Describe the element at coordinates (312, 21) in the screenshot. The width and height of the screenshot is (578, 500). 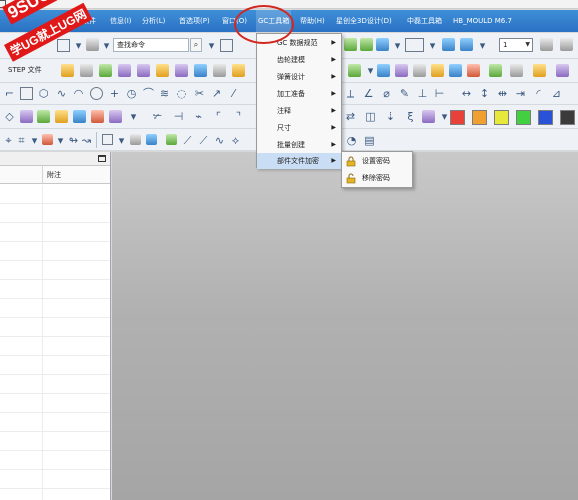
I see `menu-help: 帮助(H)` at that location.